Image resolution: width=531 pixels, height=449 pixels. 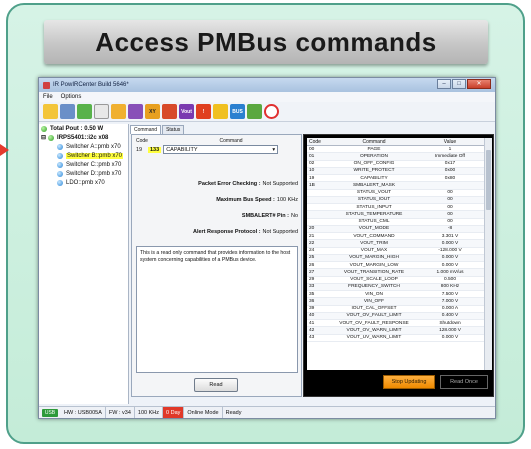 I want to click on command-selector: 19 133 CAPABILITY ▾, so click(x=207, y=149).